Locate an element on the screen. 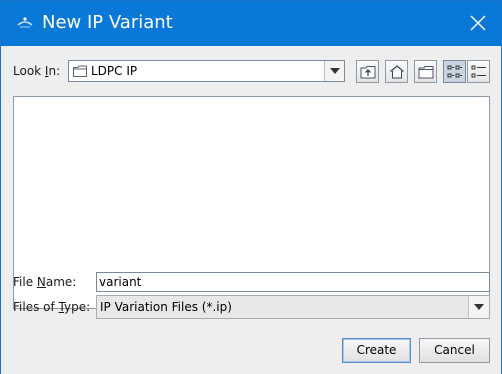 The image size is (502, 374). list-view-icon is located at coordinates (454, 71).